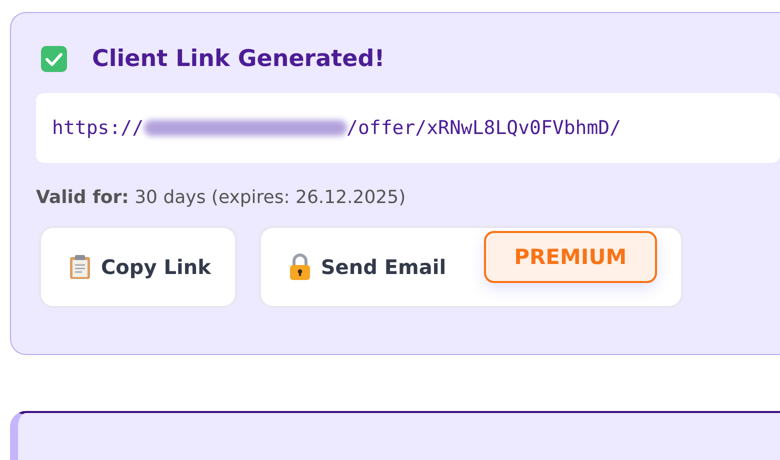 The height and width of the screenshot is (460, 780). What do you see at coordinates (80, 267) in the screenshot?
I see `clipboard-icon` at bounding box center [80, 267].